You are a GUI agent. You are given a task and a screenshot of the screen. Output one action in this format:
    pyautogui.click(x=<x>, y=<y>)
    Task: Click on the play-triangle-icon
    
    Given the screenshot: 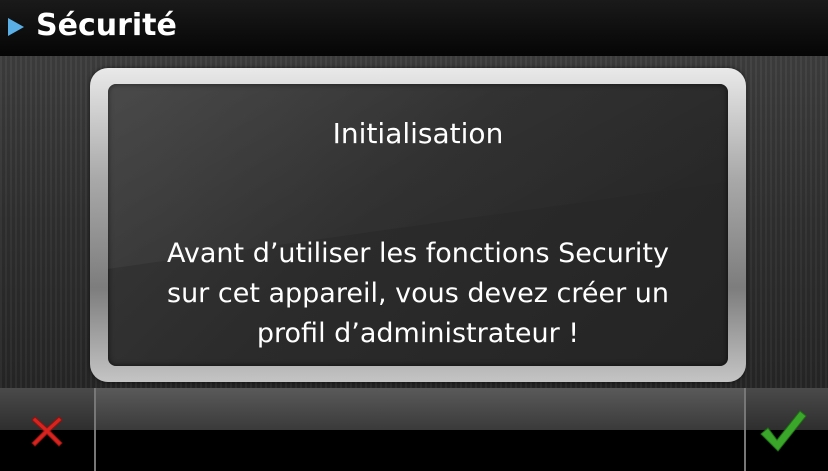 What is the action you would take?
    pyautogui.click(x=16, y=27)
    